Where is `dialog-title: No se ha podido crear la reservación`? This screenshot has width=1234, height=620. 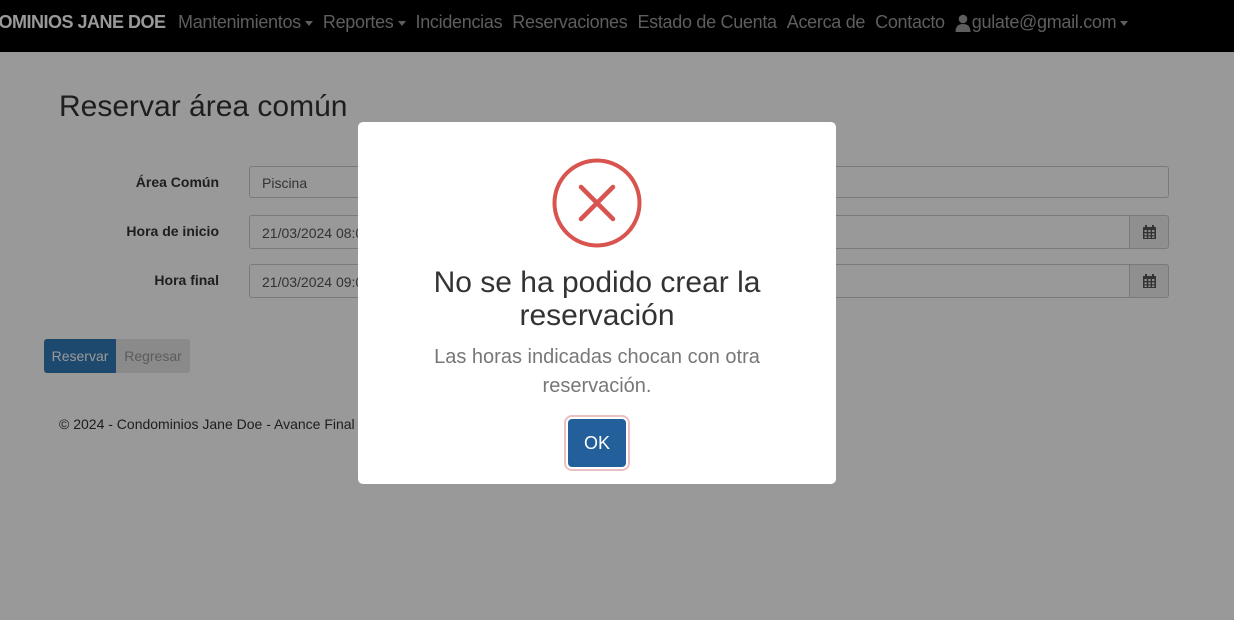
dialog-title: No se ha podido crear la reservación is located at coordinates (597, 299).